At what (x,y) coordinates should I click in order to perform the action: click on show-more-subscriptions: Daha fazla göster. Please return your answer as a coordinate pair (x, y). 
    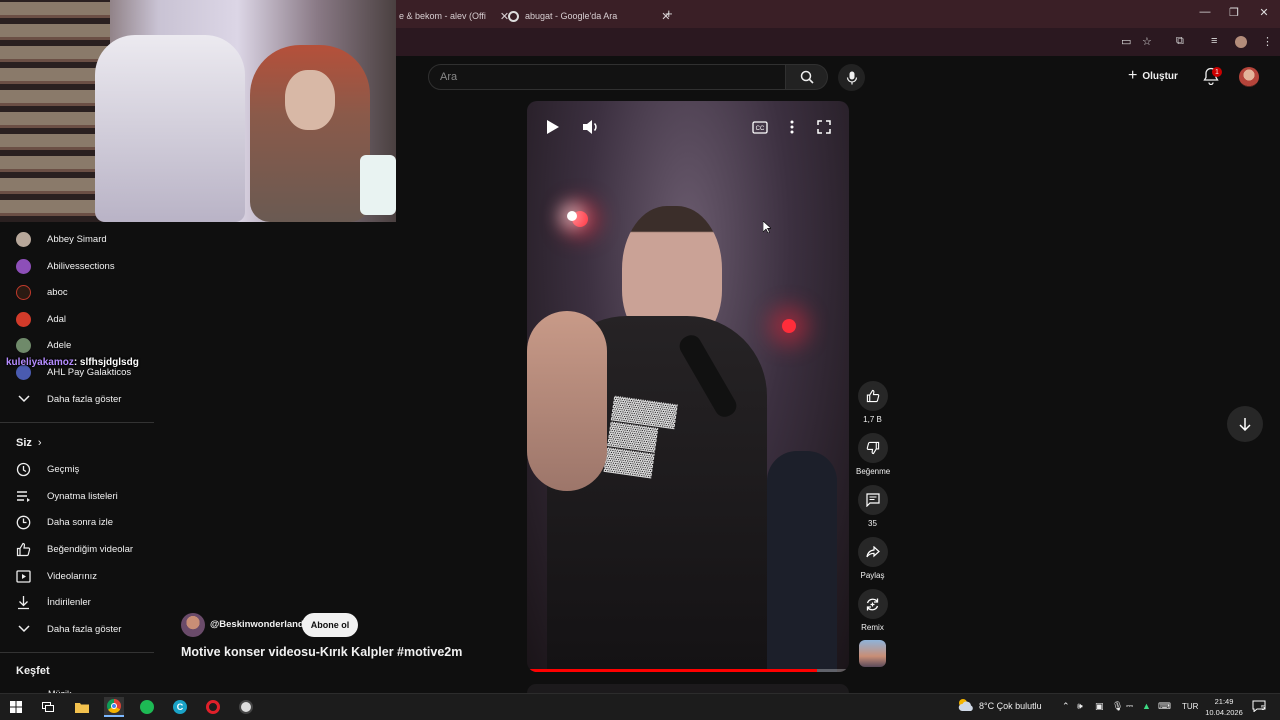
    Looking at the image, I should click on (68, 399).